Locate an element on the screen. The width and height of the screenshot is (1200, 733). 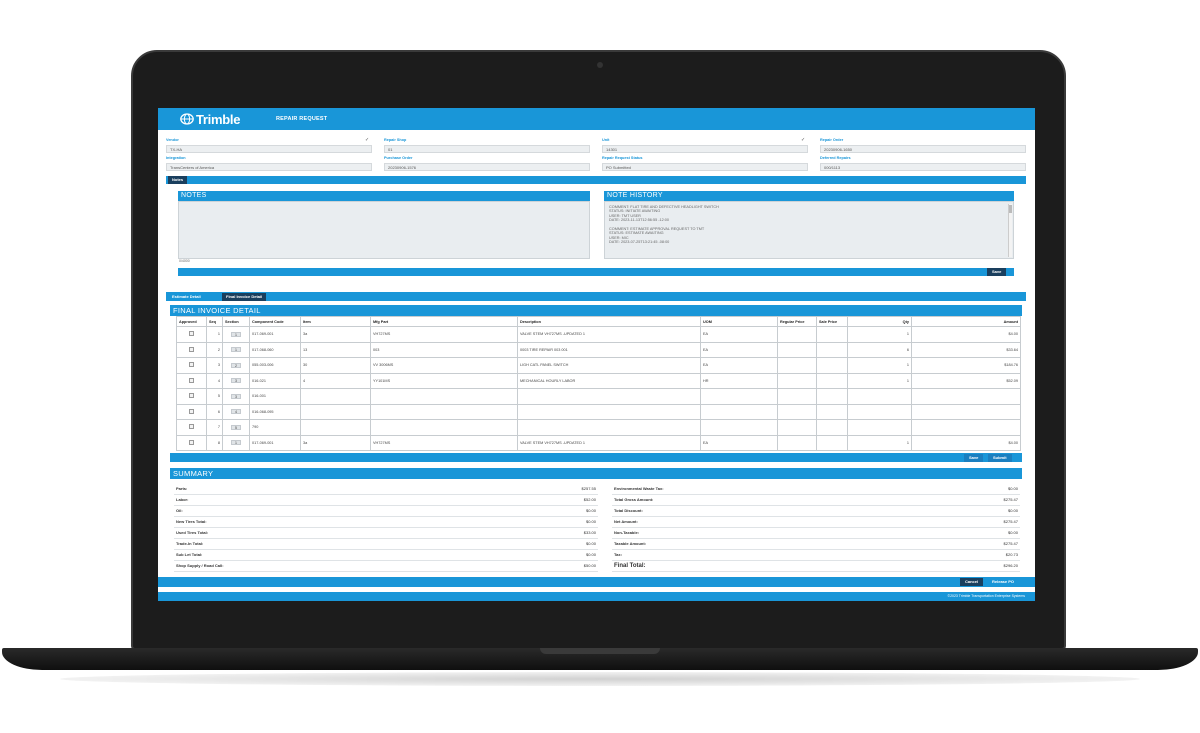
summary-label: Trade-In Total: is located at coordinates (190, 543).